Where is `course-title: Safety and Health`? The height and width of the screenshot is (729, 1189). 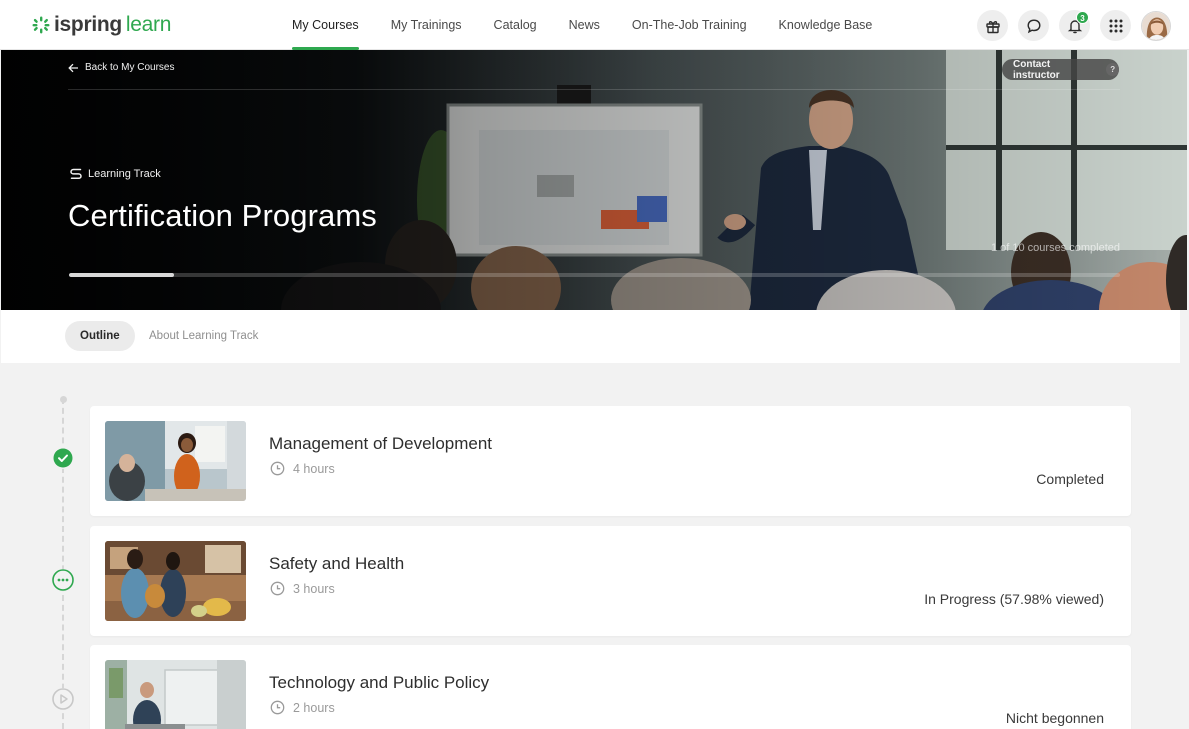 course-title: Safety and Health is located at coordinates (337, 563).